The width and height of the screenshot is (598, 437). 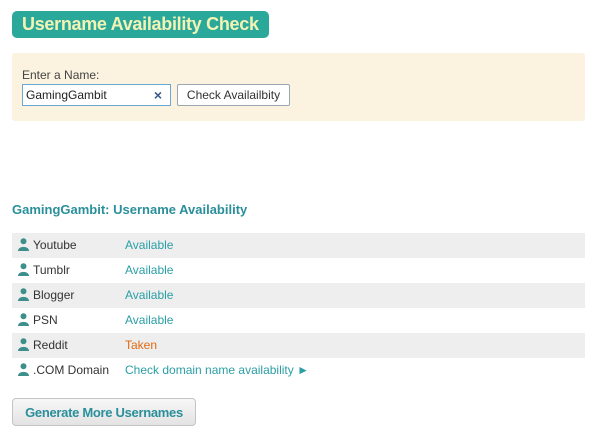 I want to click on check-domain-link: Check domain name availability ►, so click(x=217, y=370).